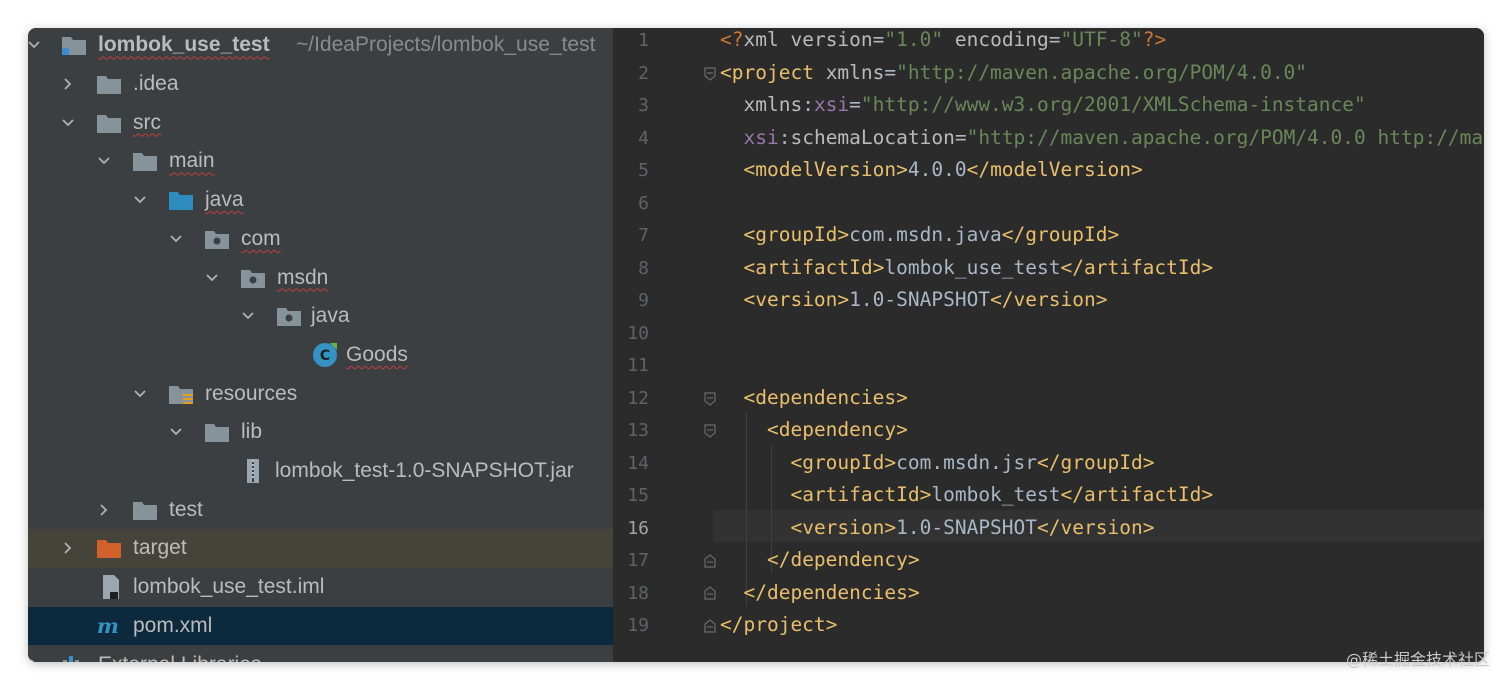 The width and height of the screenshot is (1512, 690). I want to click on code-line-16: <version>1.0-SNAPSHOT</version>, so click(972, 527).